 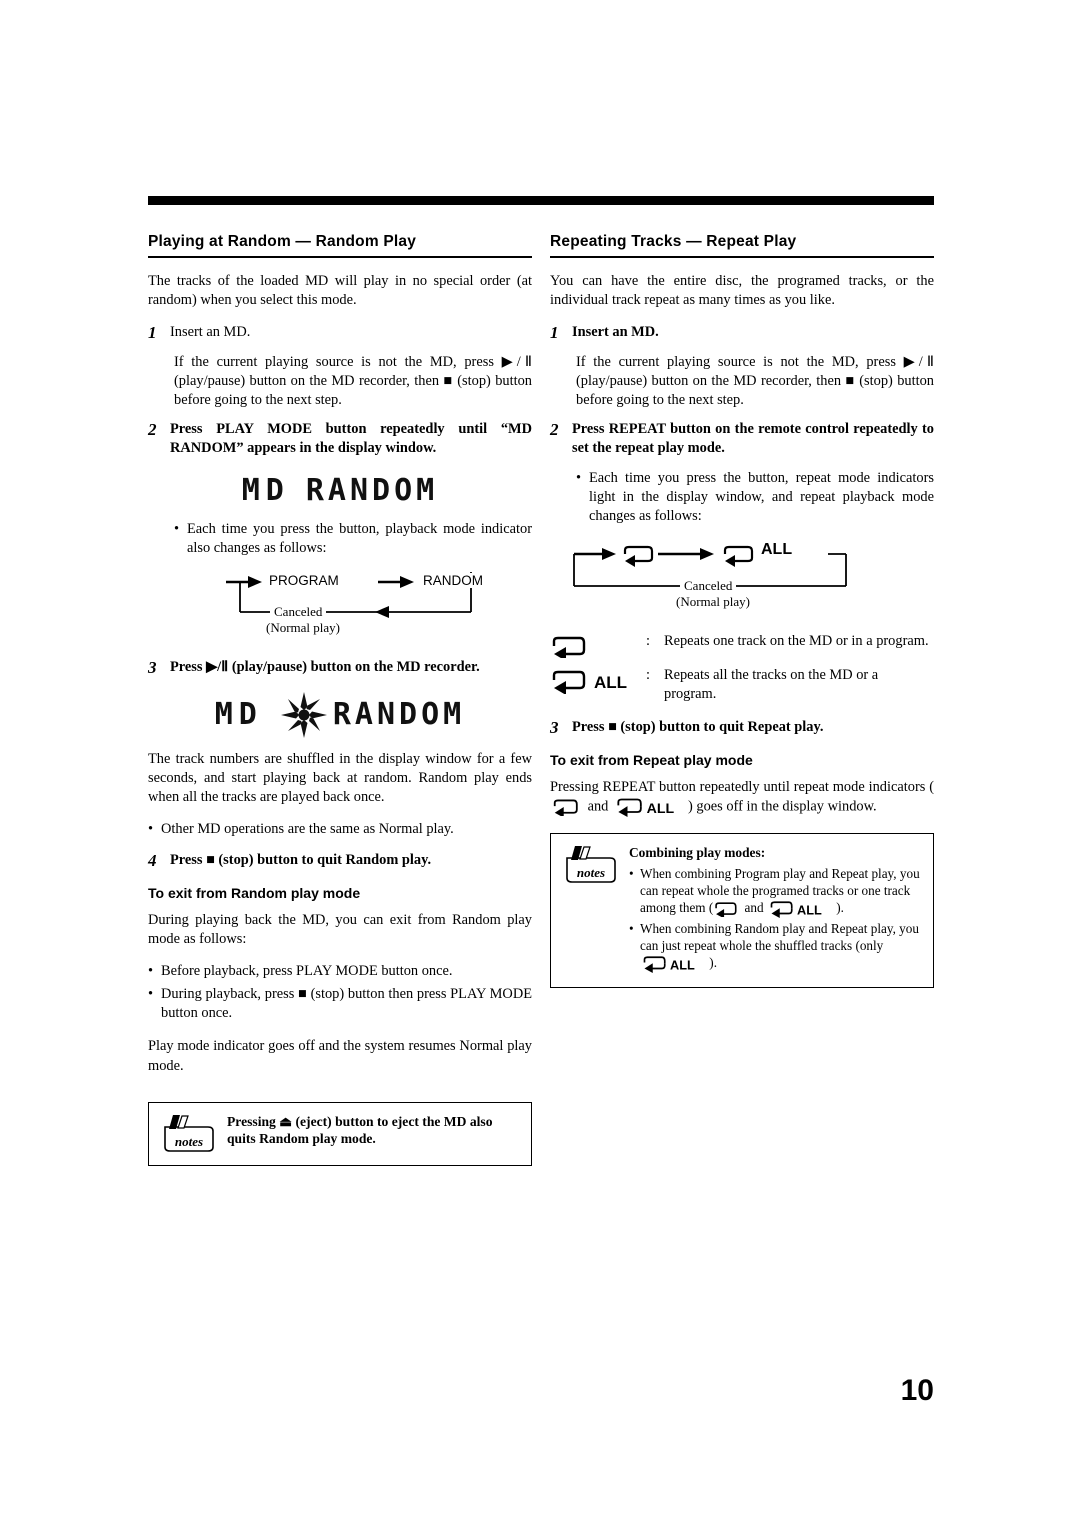 What do you see at coordinates (754, 907) in the screenshot?
I see `right-notes-b1b: and` at bounding box center [754, 907].